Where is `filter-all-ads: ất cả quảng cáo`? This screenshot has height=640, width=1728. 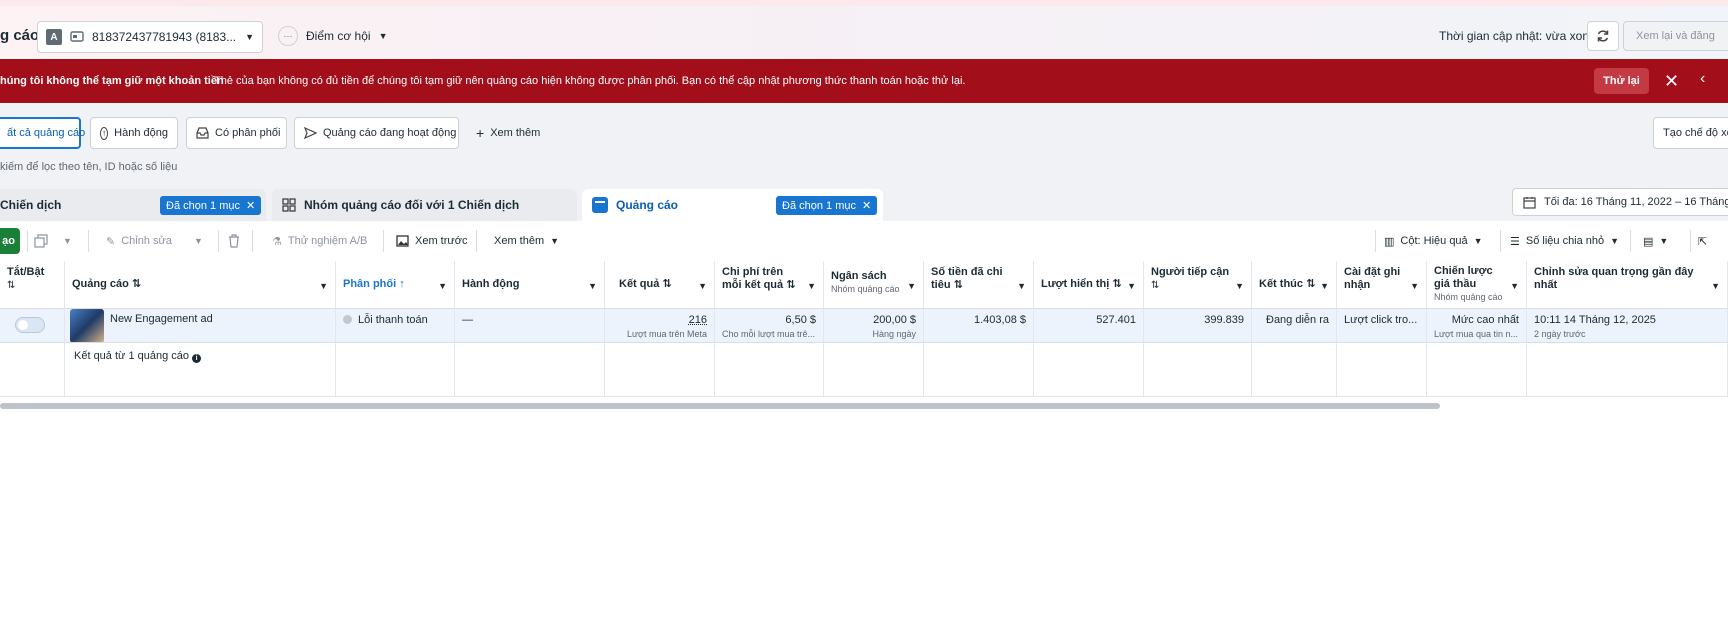
filter-all-ads: ất cả quảng cáo is located at coordinates (42, 133).